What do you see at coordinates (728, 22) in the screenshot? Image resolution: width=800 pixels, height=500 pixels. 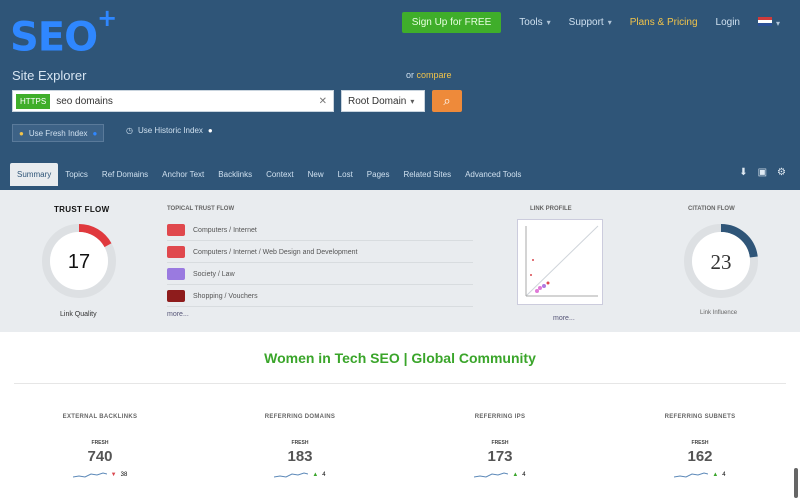 I see `nav-login: Login` at bounding box center [728, 22].